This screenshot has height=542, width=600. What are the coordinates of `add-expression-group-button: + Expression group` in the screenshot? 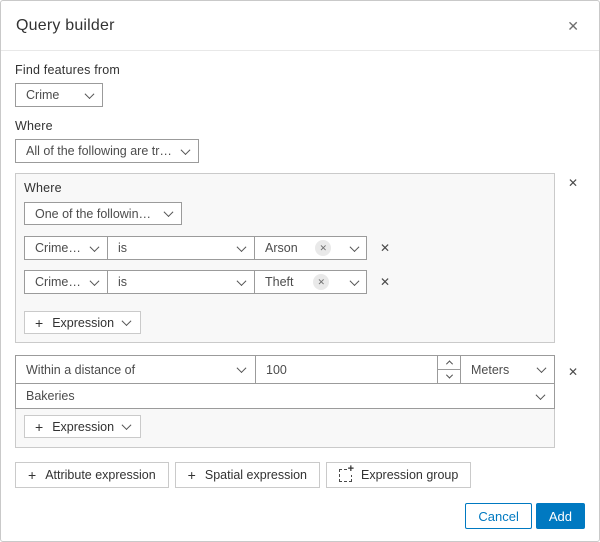 It's located at (399, 475).